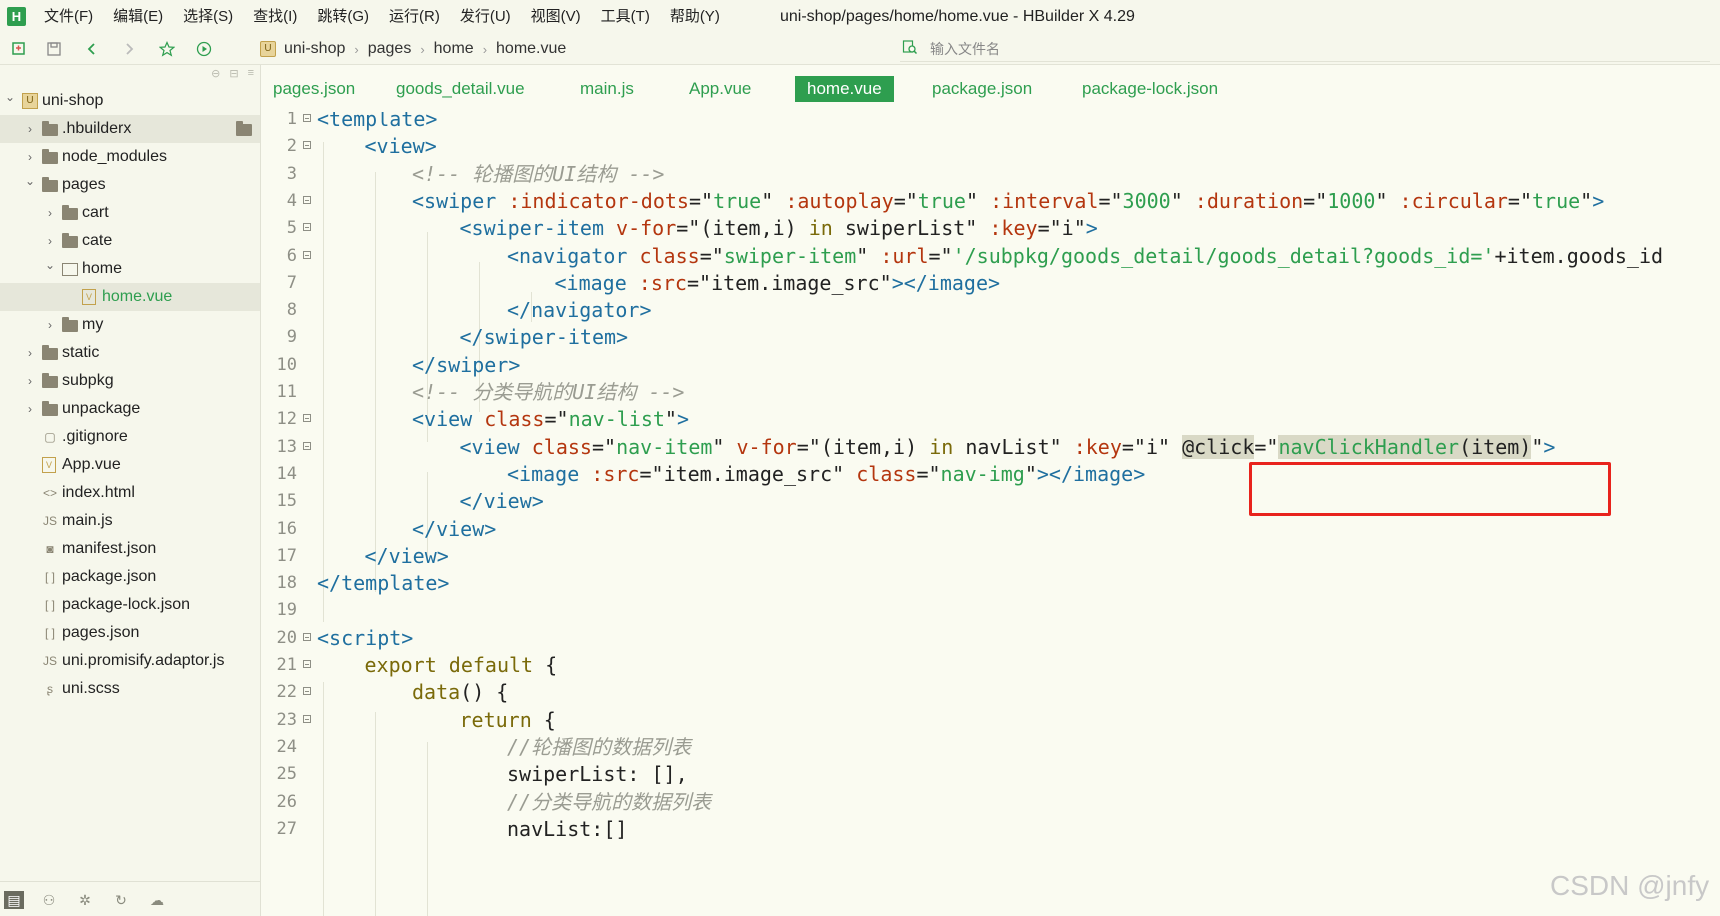 The image size is (1720, 916). Describe the element at coordinates (130, 297) in the screenshot. I see `tree-item: Vhome.vue` at that location.